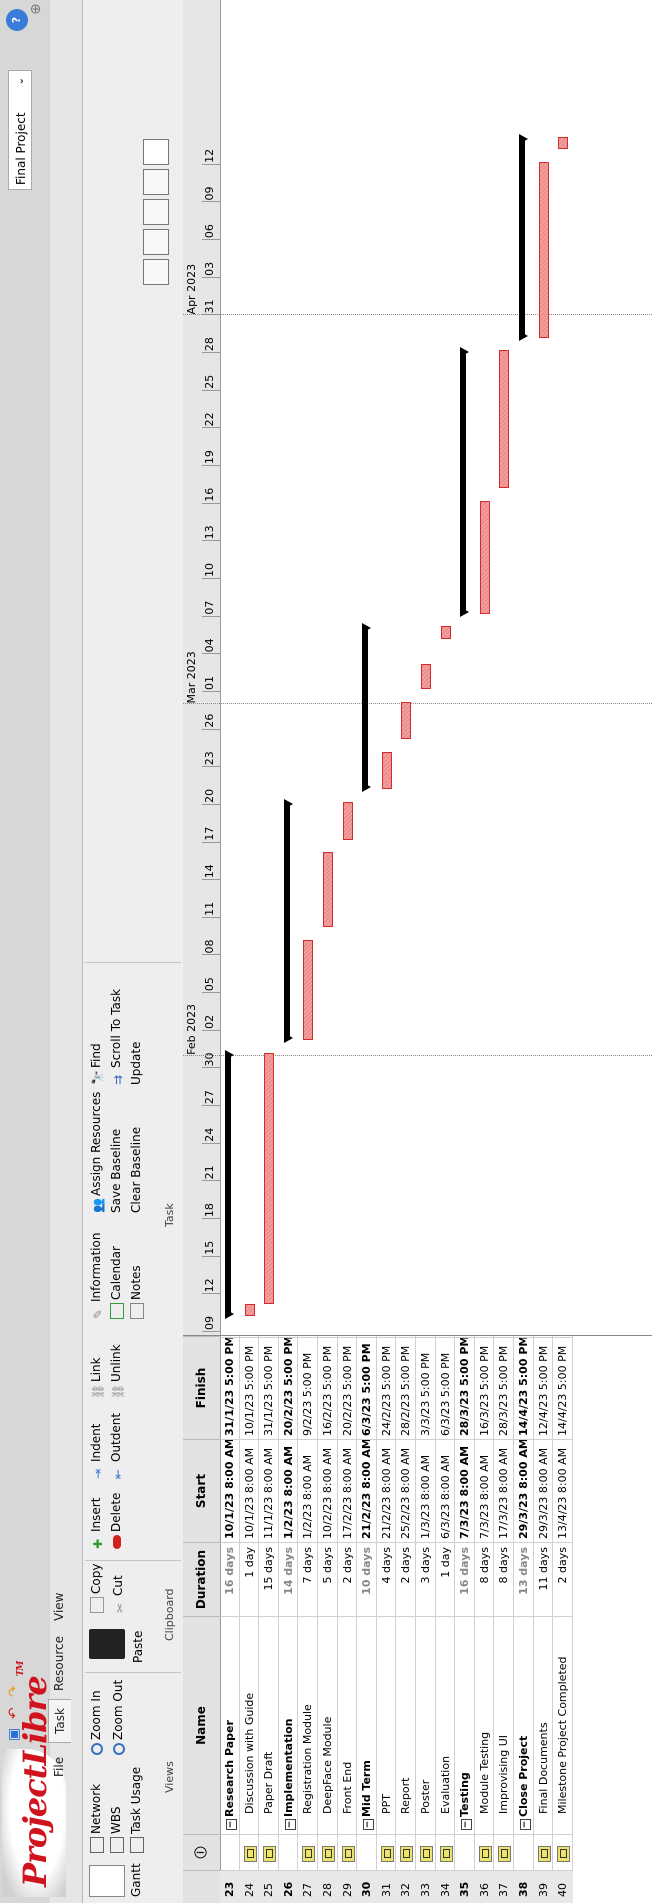 The image size is (652, 1903). Describe the element at coordinates (116, 1829) in the screenshot. I see `wbs-view-button: WBS` at that location.